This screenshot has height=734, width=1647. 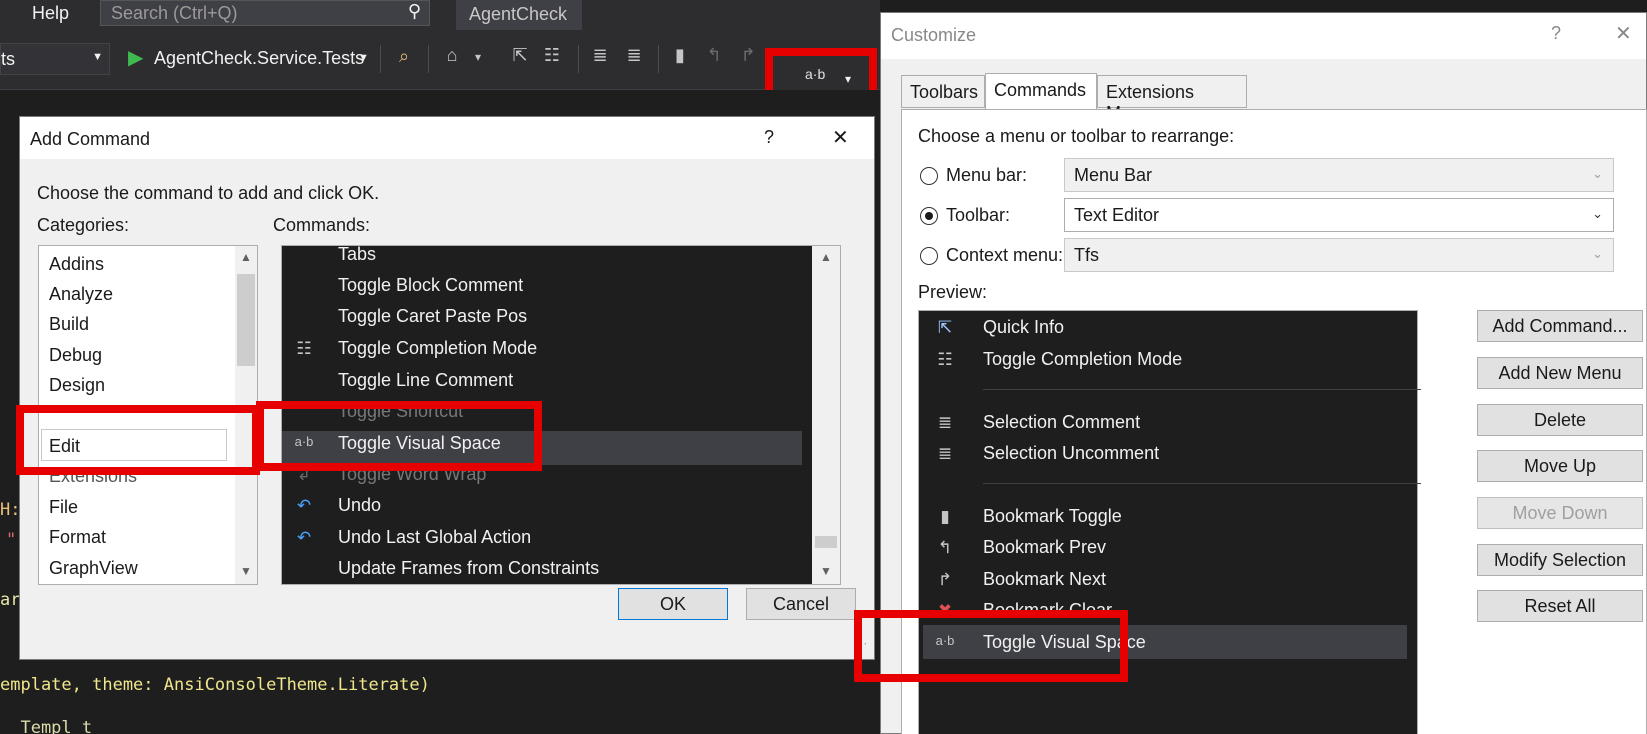 What do you see at coordinates (138, 440) in the screenshot?
I see `edit-category-highlight` at bounding box center [138, 440].